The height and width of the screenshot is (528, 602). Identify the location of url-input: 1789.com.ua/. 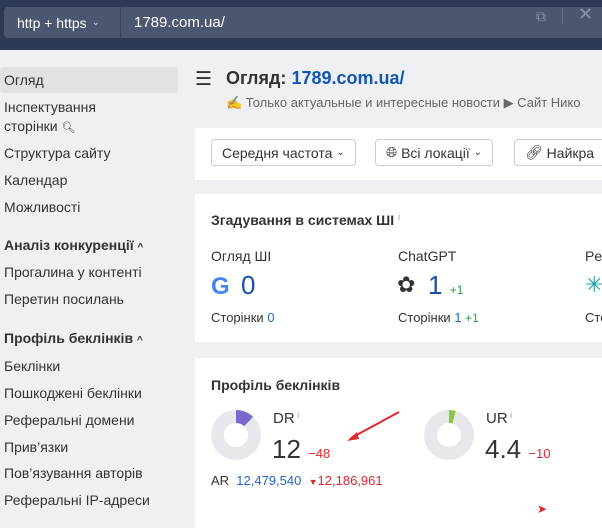
(361, 22).